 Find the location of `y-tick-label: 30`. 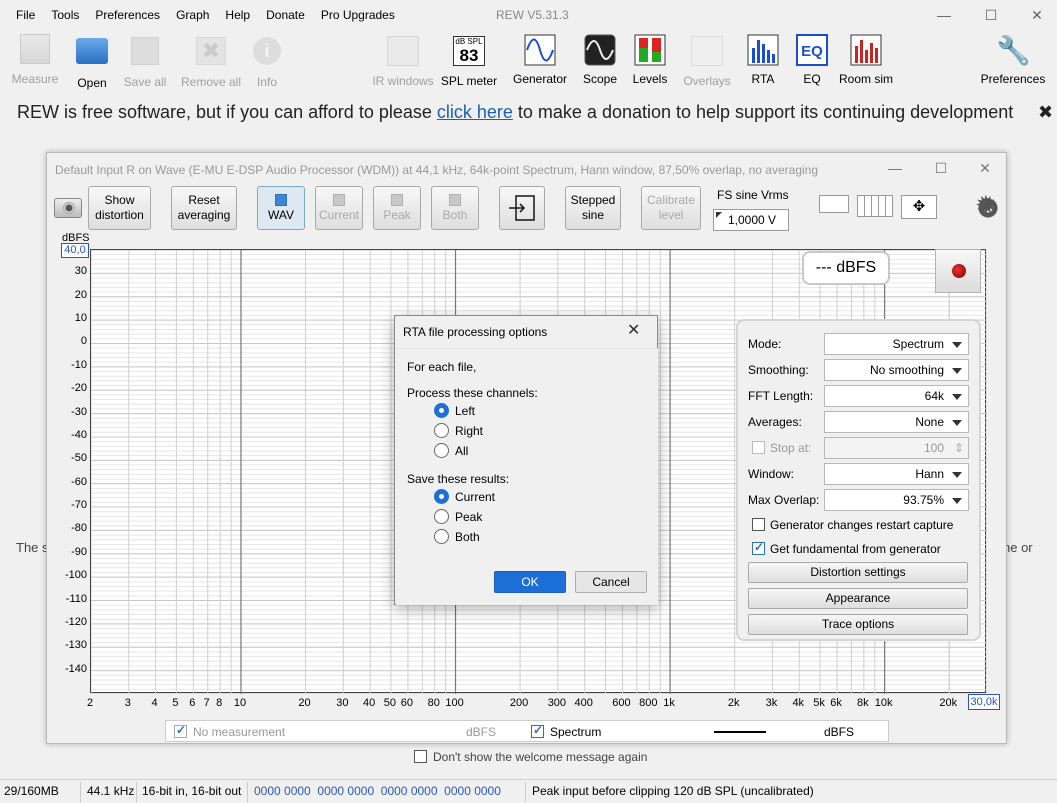

y-tick-label: 30 is located at coordinates (80, 271).